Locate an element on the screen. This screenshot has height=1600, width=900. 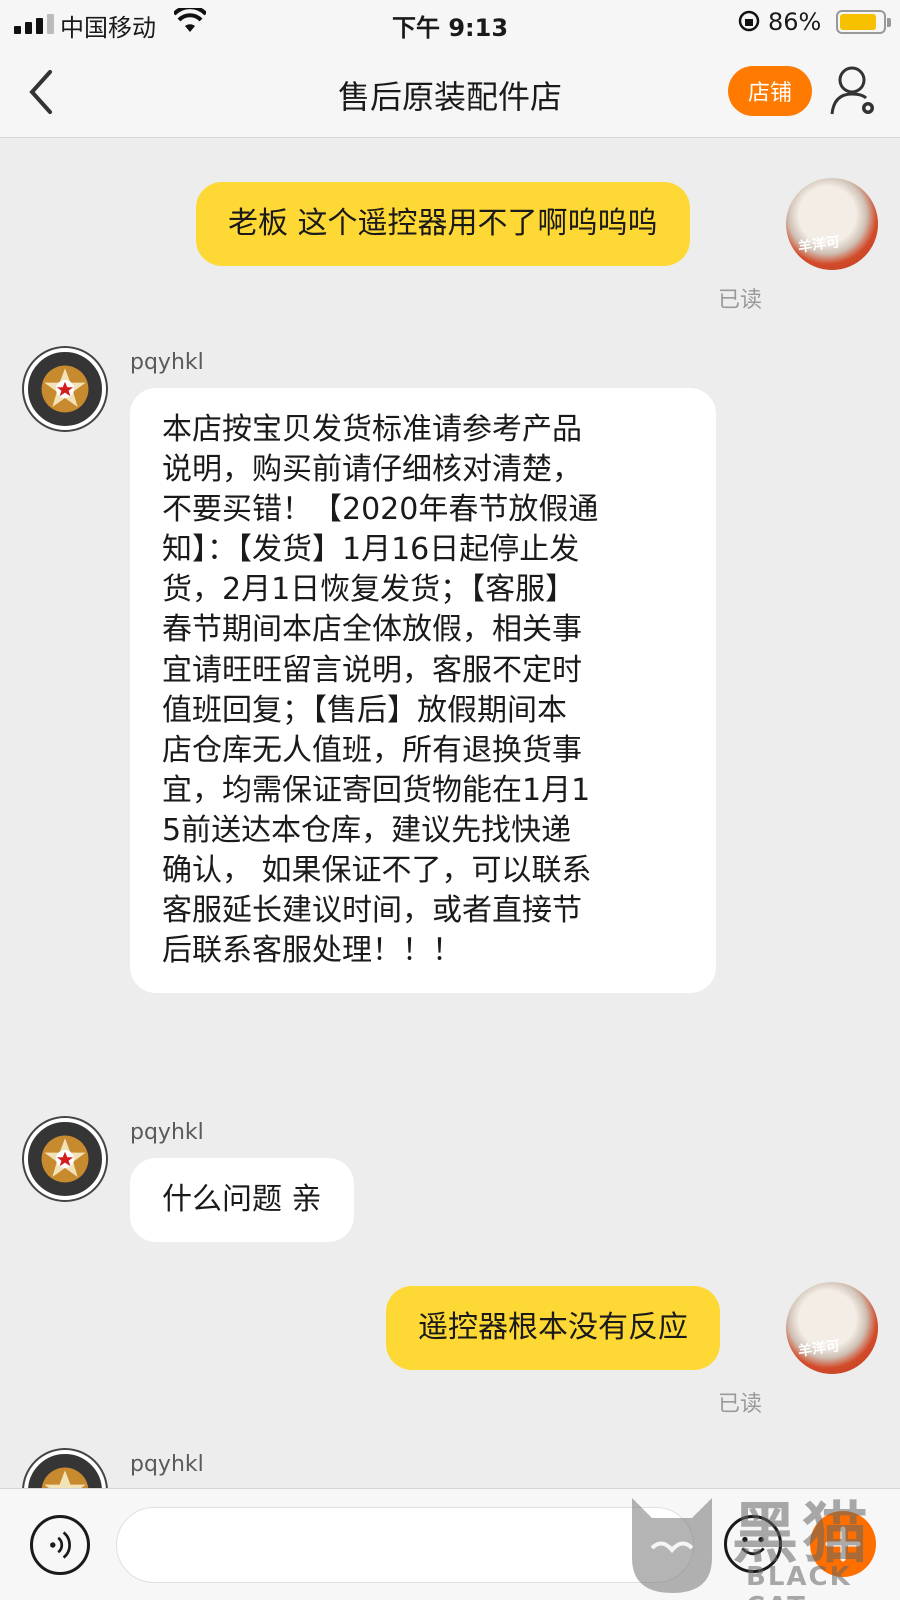
clock: 下午 9:13 is located at coordinates (450, 28).